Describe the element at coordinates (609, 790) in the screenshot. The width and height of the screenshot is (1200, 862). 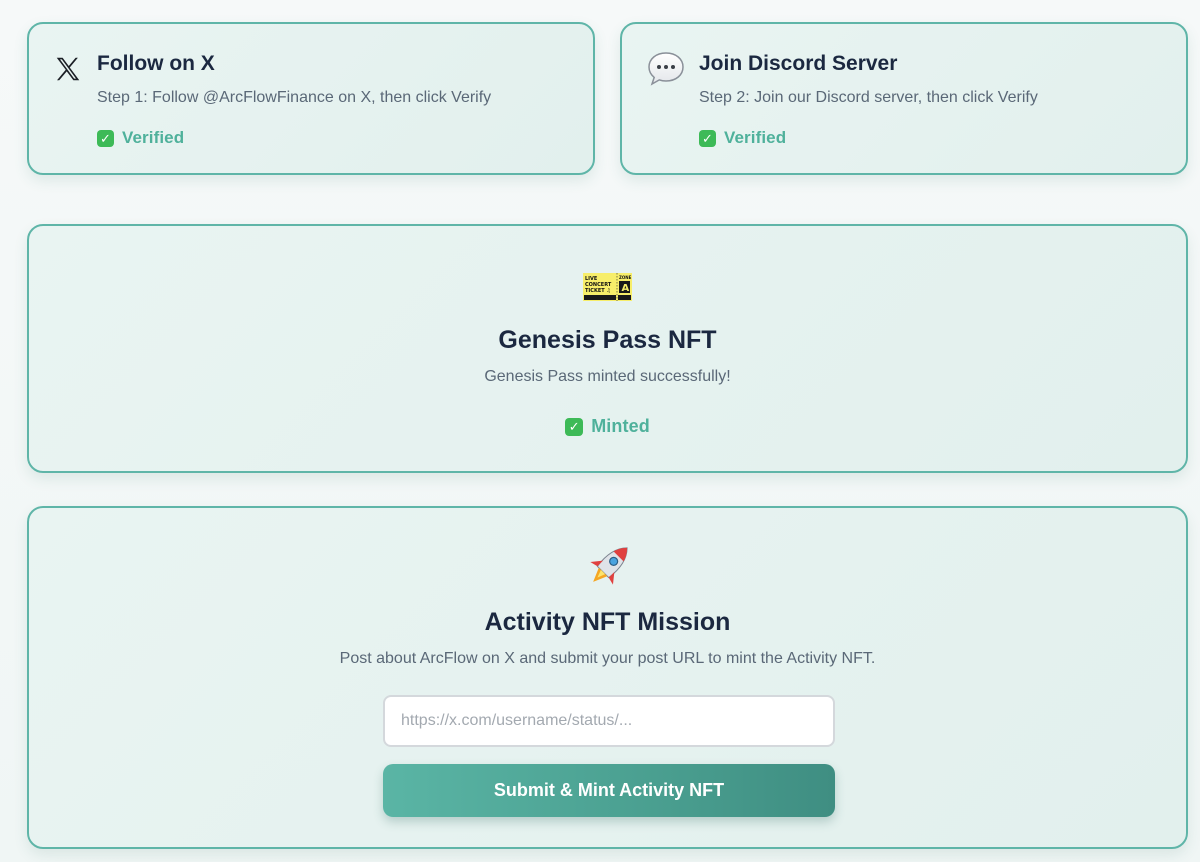
I see `submit-mint-button: Submit & Mint Activity NFT` at that location.